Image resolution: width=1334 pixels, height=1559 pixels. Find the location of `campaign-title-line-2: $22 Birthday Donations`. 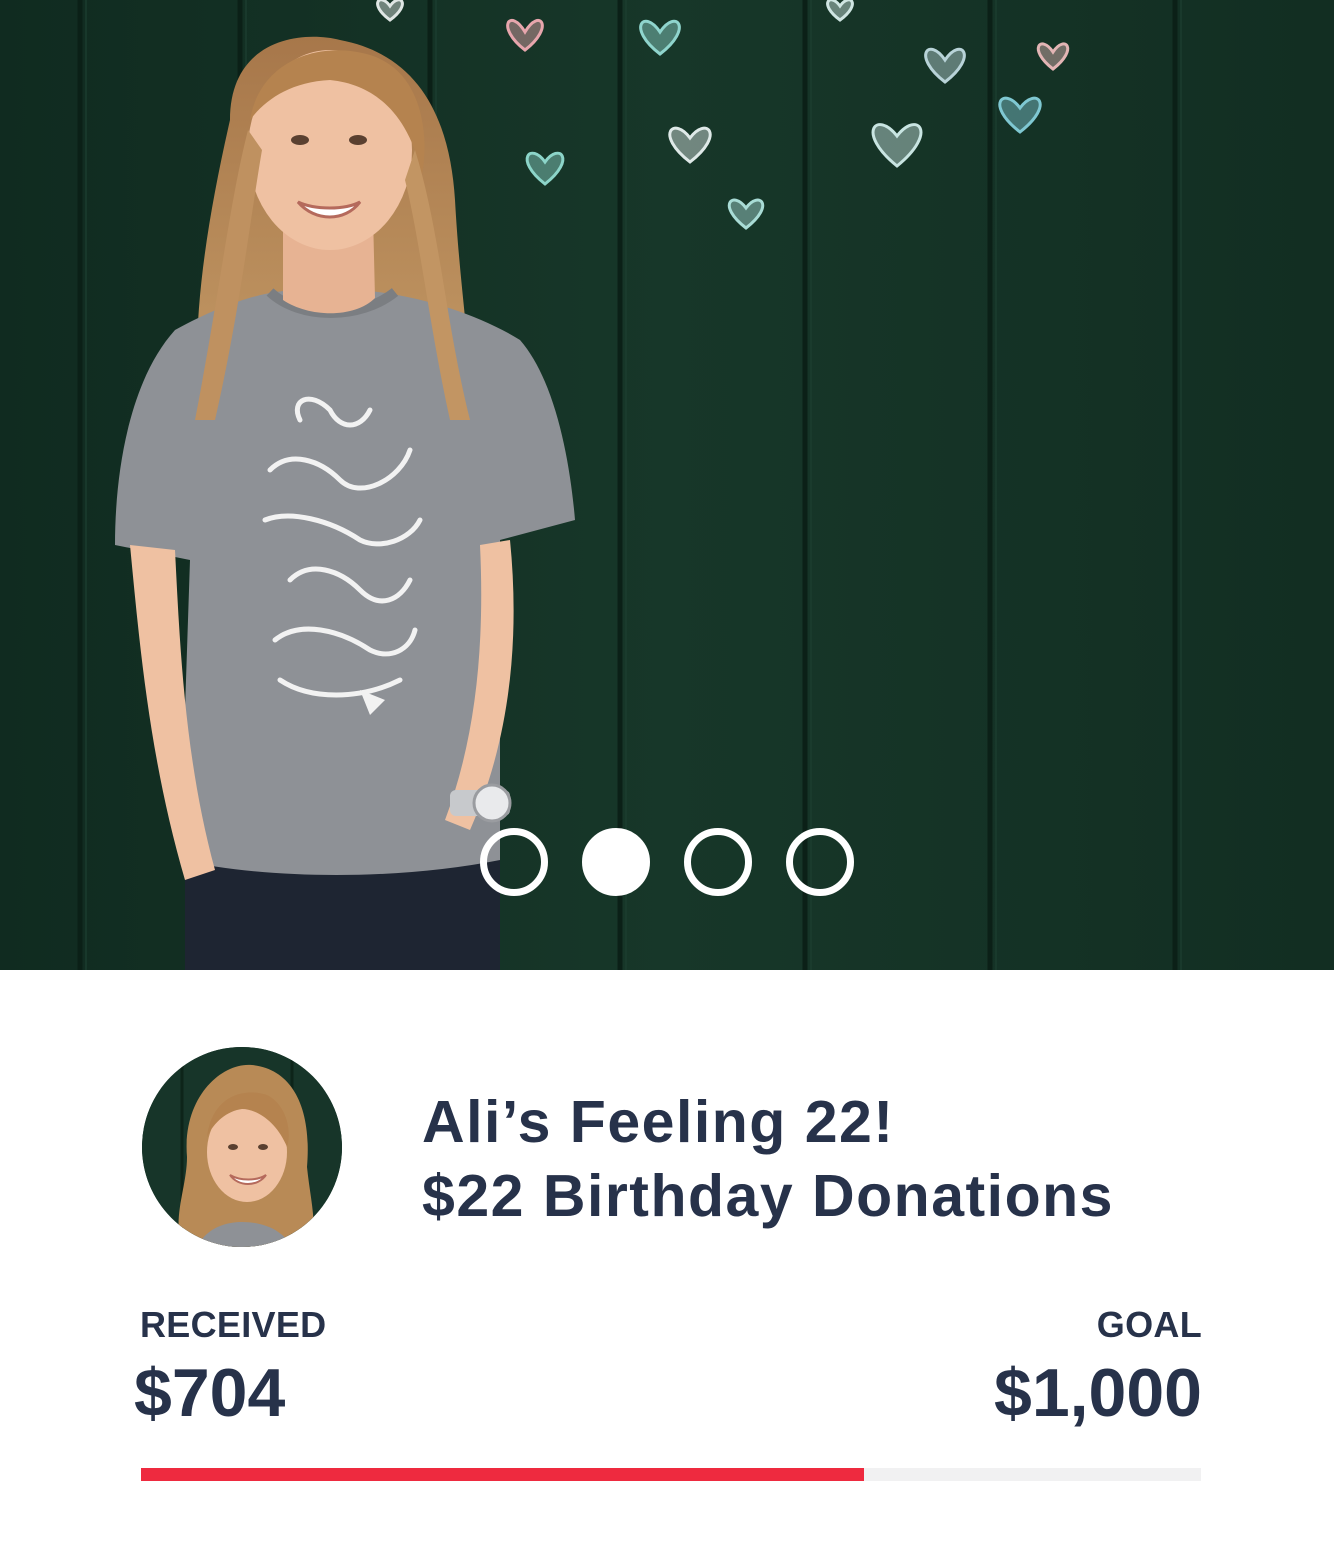

campaign-title-line-2: $22 Birthday Donations is located at coordinates (768, 1196).